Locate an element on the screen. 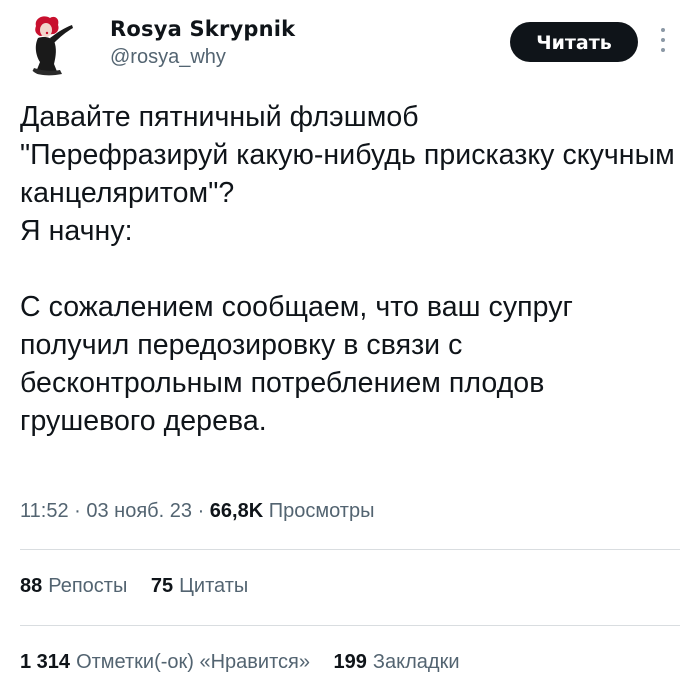 This screenshot has height=699, width=700. quotes-count: 75 is located at coordinates (162, 586).